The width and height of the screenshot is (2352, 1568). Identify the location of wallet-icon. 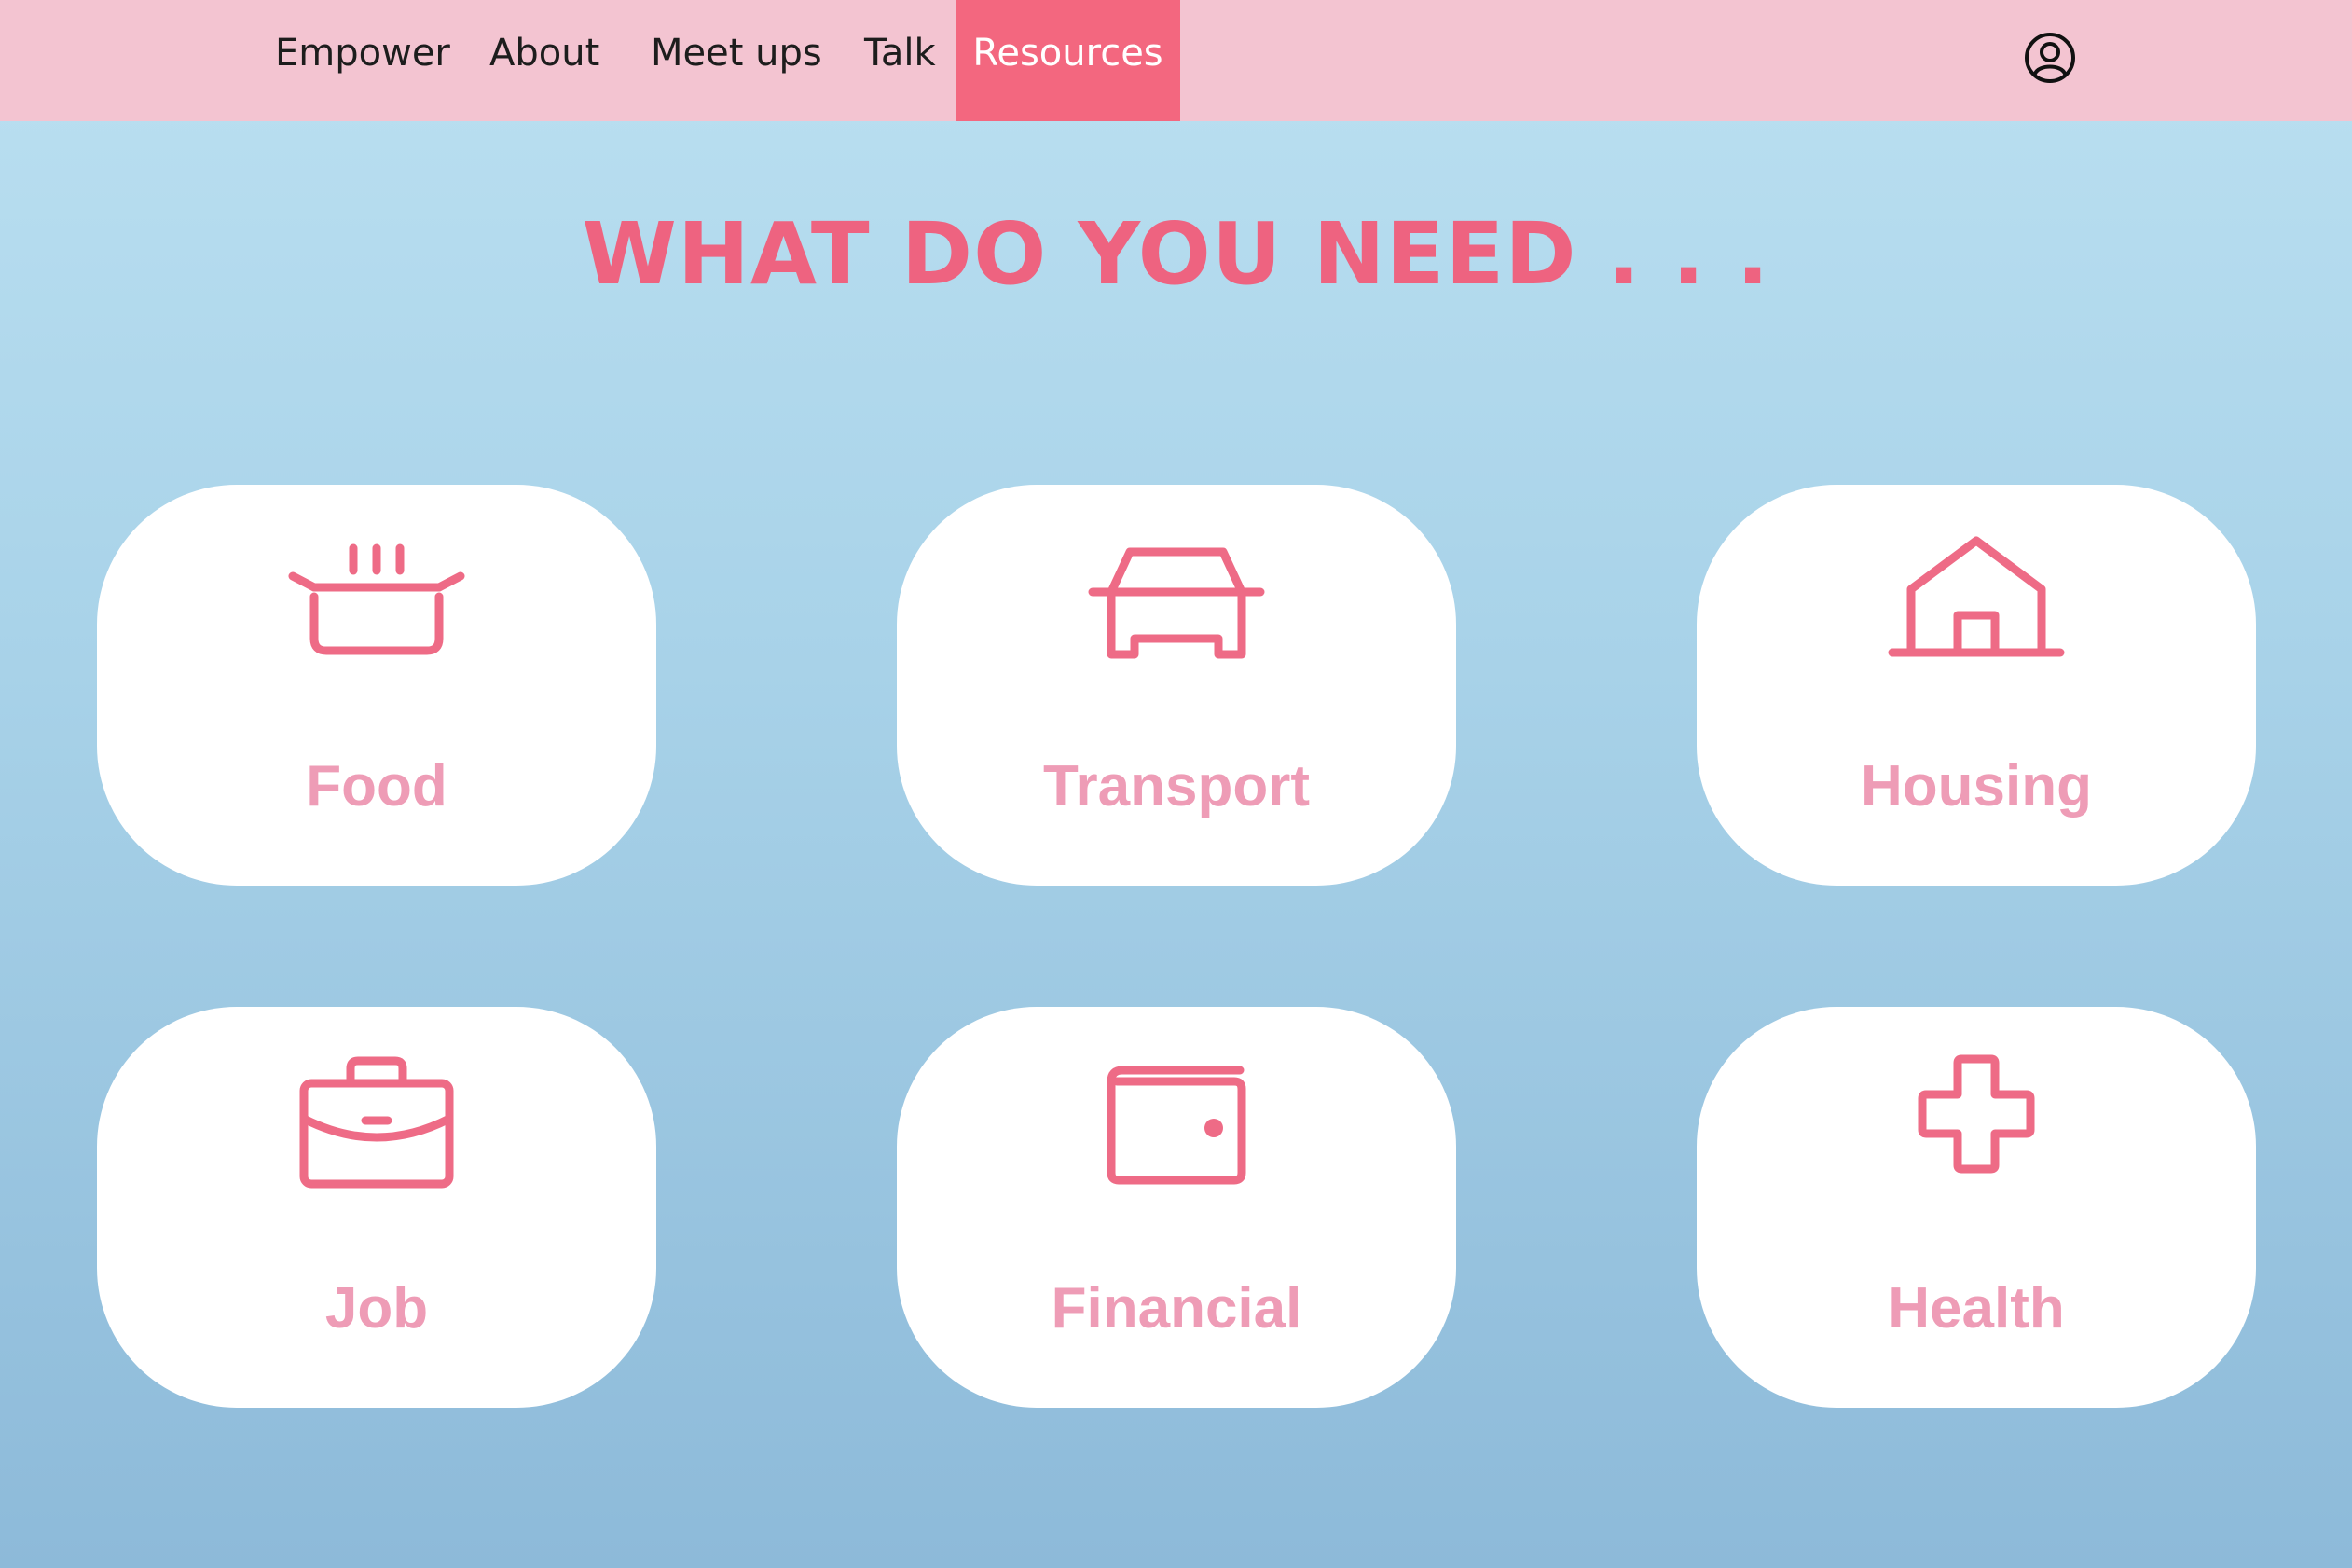
(1176, 1125).